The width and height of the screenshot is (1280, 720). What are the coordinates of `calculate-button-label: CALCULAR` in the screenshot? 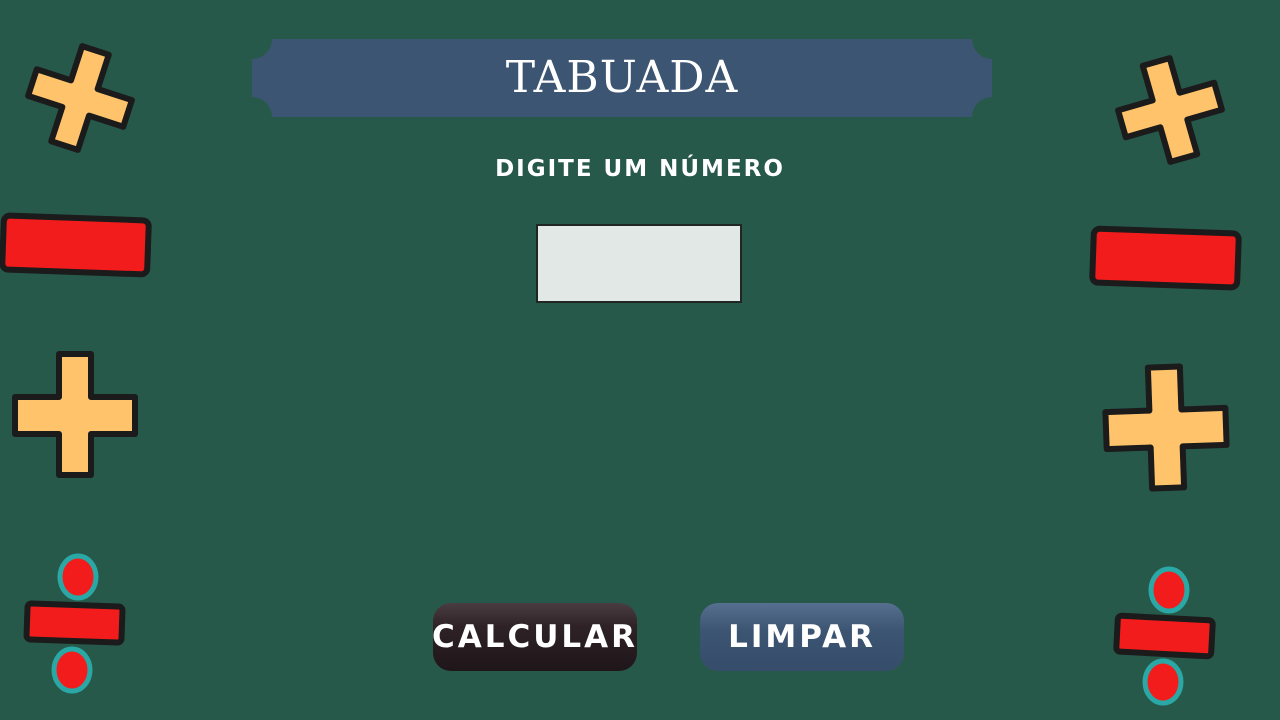 It's located at (535, 637).